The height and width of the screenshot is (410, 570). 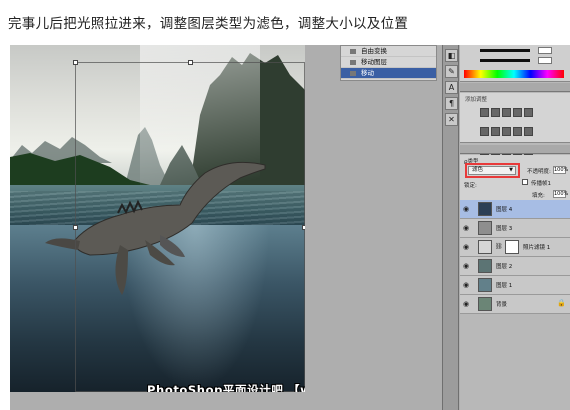 I want to click on layer-name: 图层 1, so click(x=504, y=286).